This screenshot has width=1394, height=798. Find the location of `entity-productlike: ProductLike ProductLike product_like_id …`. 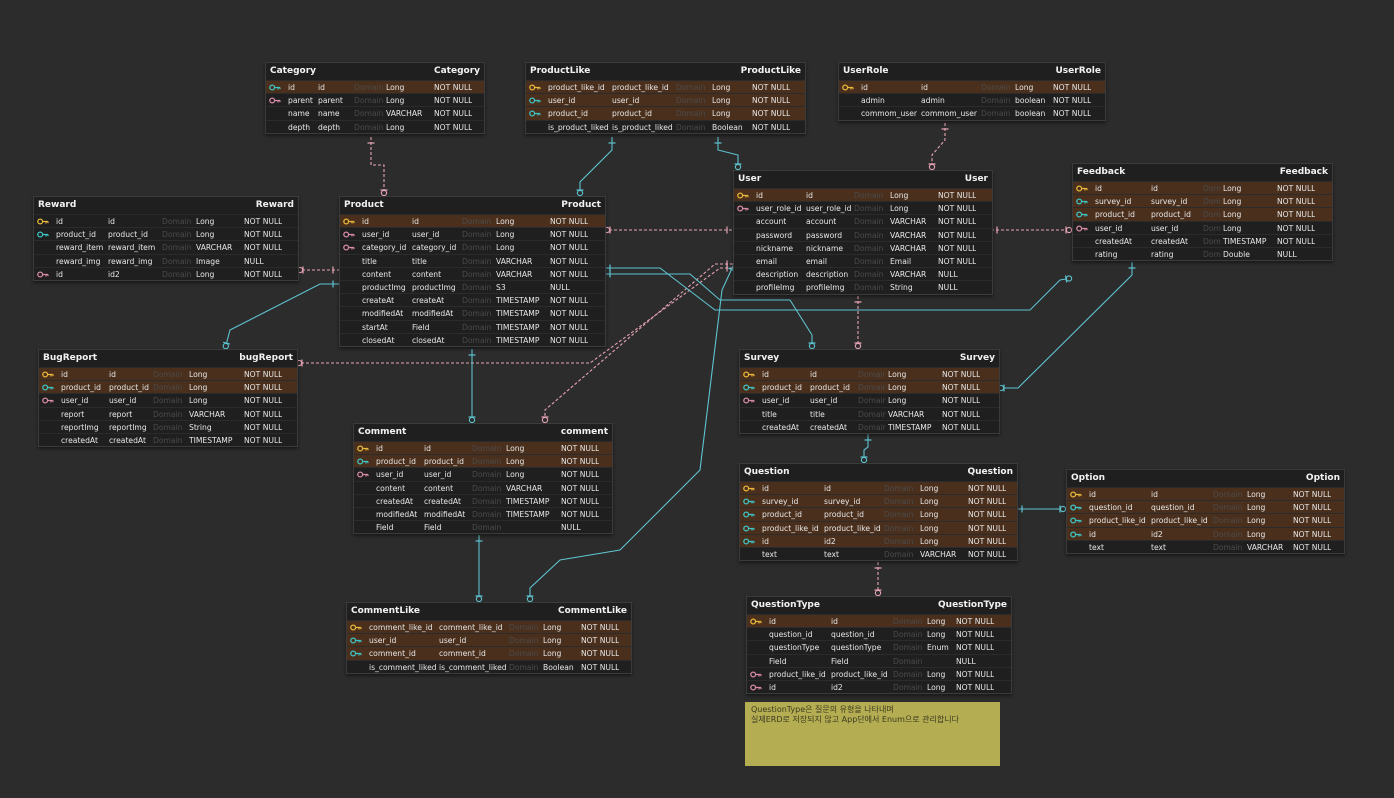

entity-productlike: ProductLike ProductLike product_like_id … is located at coordinates (665, 98).